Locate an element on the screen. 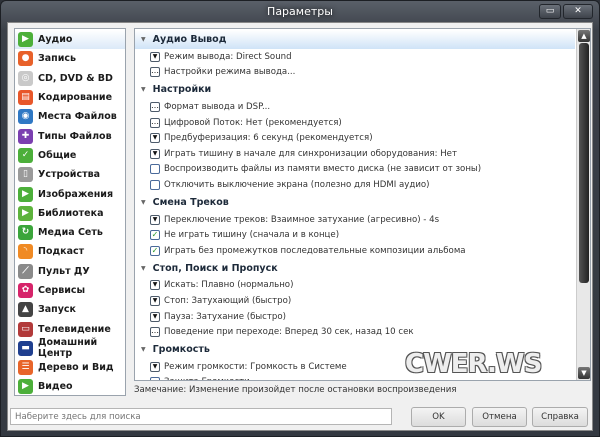 The image size is (600, 437). section-header: ▼ Настройки is located at coordinates (355, 89).